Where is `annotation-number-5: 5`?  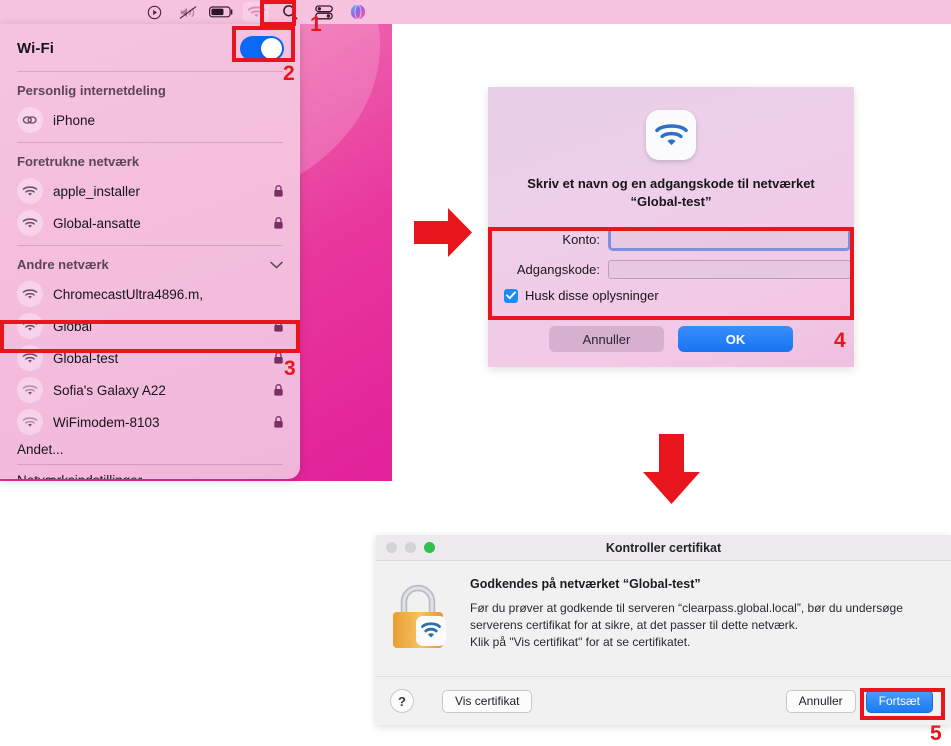 annotation-number-5: 5 is located at coordinates (936, 733).